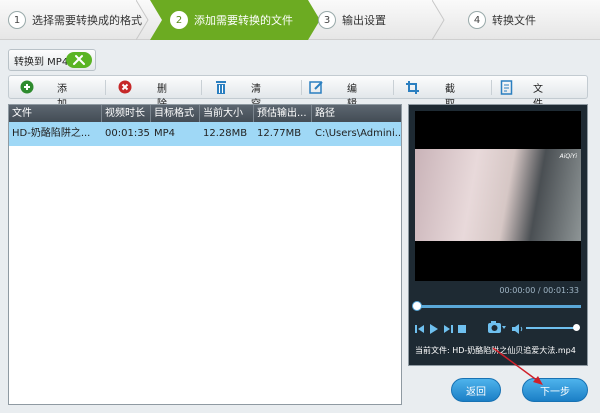 The width and height of the screenshot is (600, 413). Describe the element at coordinates (225, 133) in the screenshot. I see `cell-current-size: 12.28MB` at that location.